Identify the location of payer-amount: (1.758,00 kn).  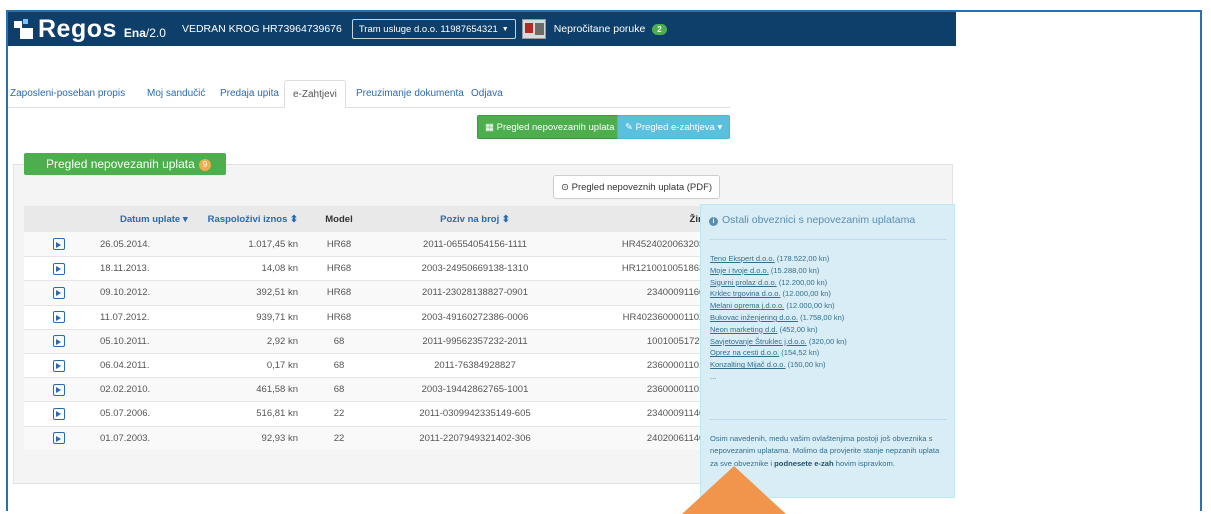
(822, 317).